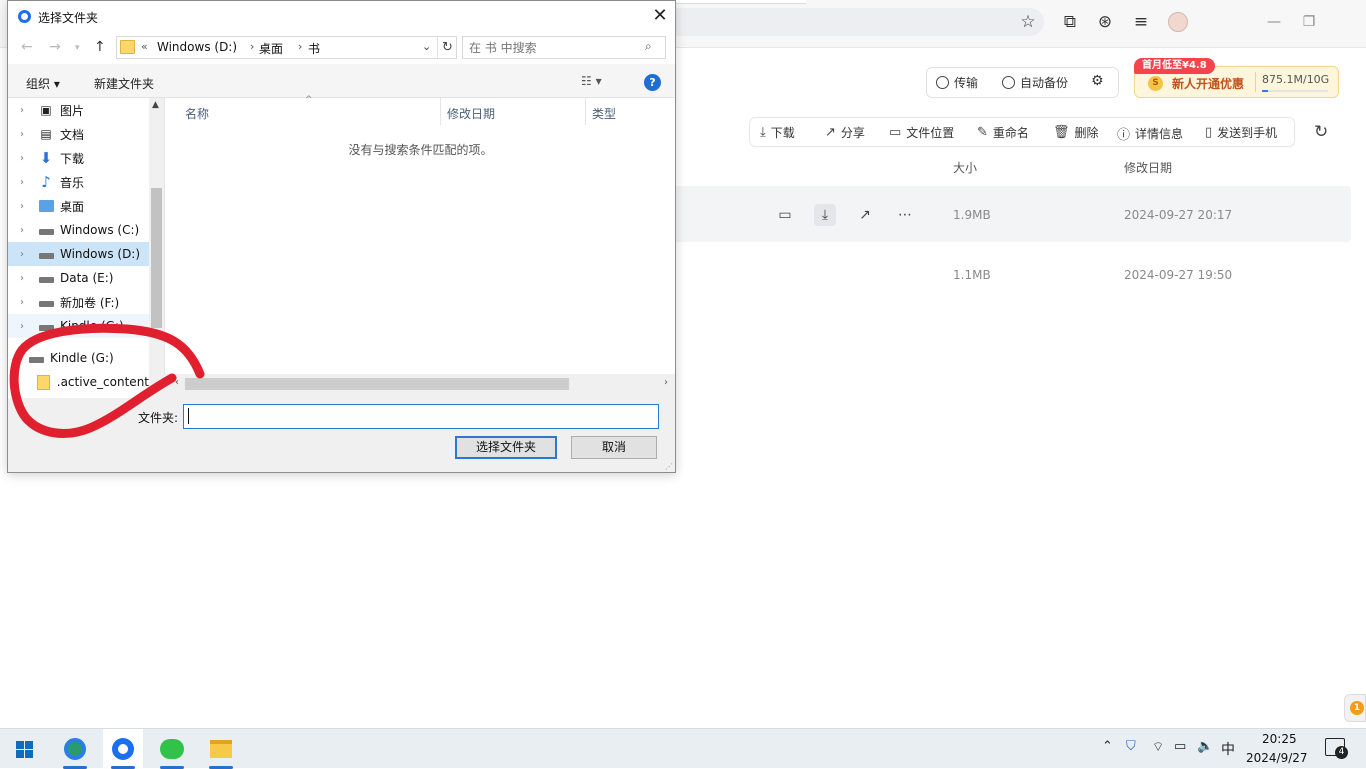  What do you see at coordinates (666, 382) in the screenshot?
I see `scroll-right-icon: ›` at bounding box center [666, 382].